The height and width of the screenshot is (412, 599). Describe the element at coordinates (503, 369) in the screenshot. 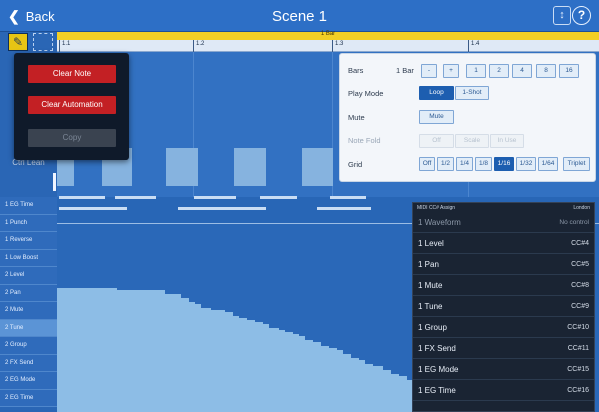

I see `cc-row: 1 EG Mode CC#15` at that location.